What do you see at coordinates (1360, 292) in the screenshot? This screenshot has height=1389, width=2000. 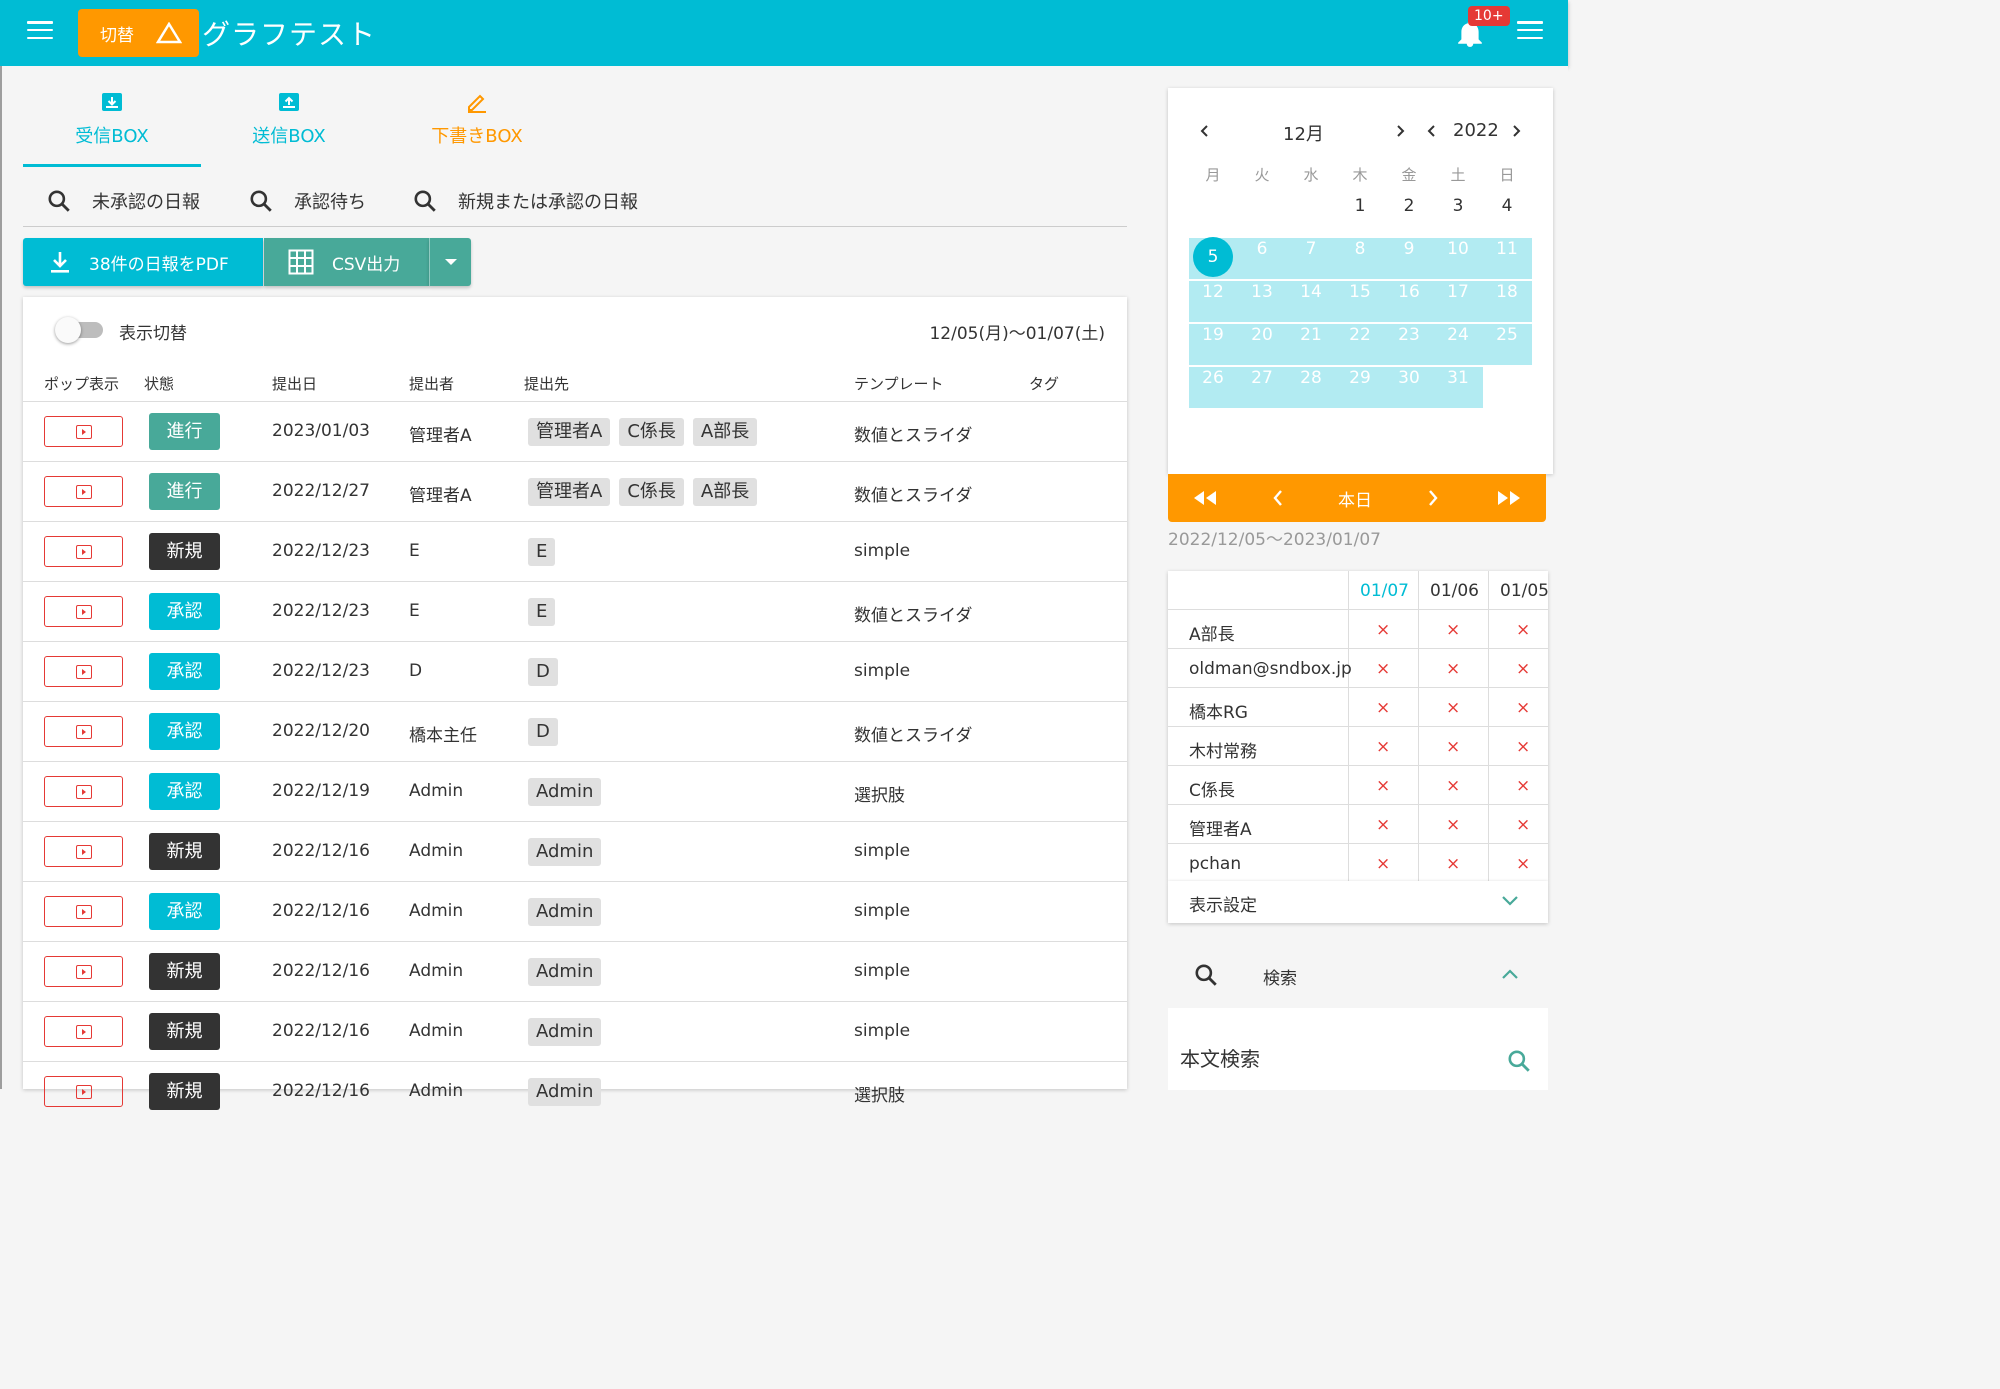 I see `calendar-day: 15` at bounding box center [1360, 292].